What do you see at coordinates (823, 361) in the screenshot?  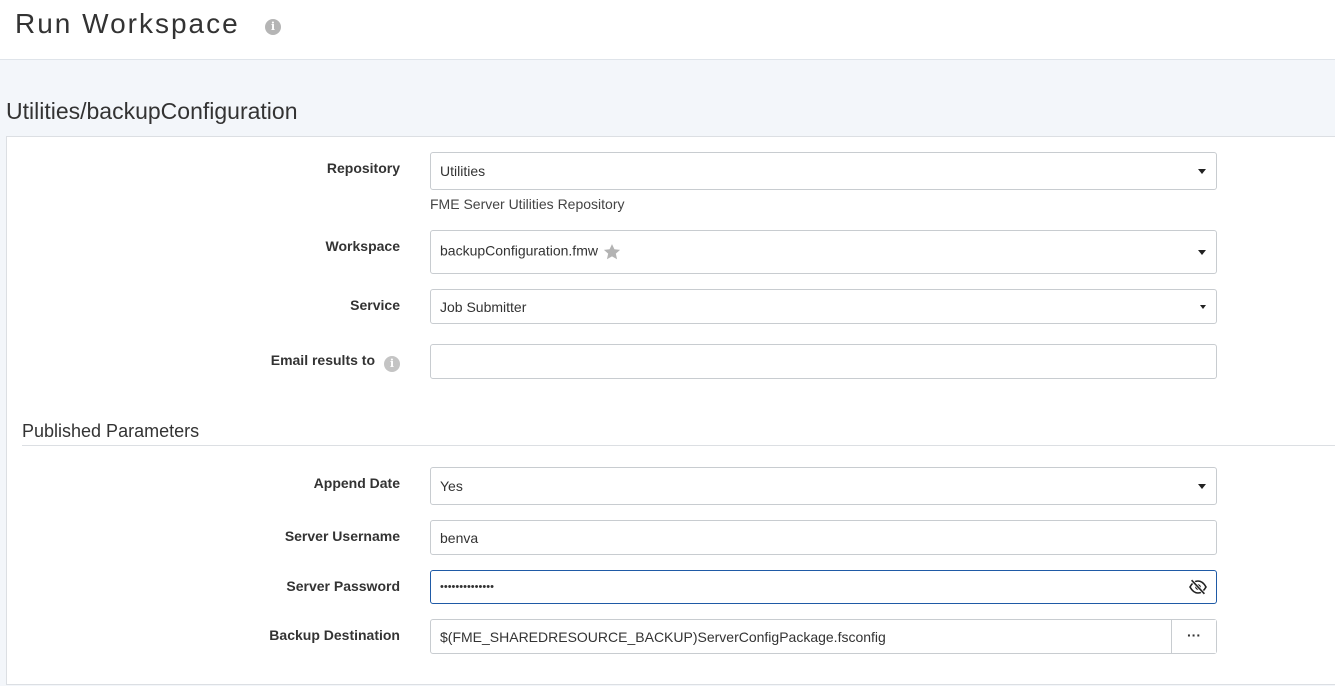 I see `email-input` at bounding box center [823, 361].